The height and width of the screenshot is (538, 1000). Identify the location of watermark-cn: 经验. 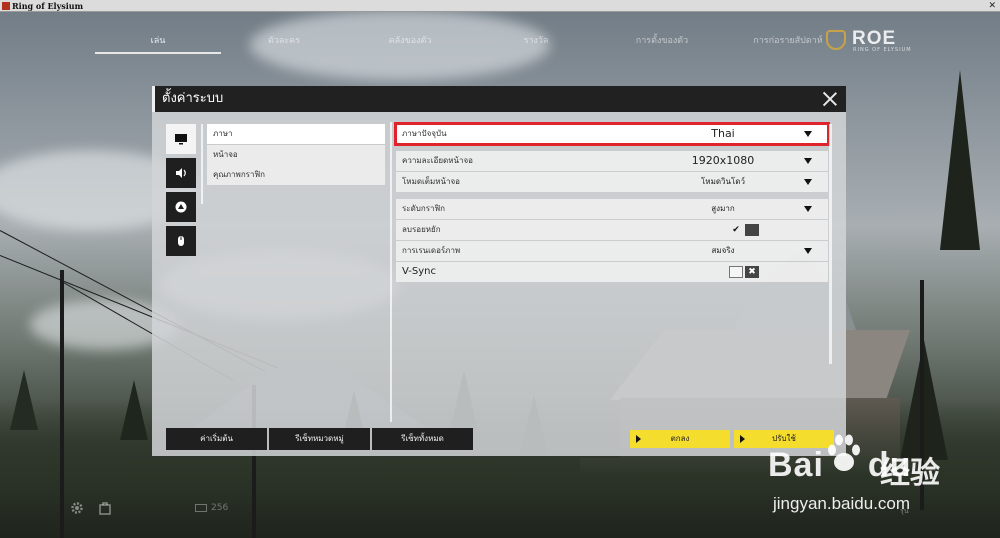
(910, 473).